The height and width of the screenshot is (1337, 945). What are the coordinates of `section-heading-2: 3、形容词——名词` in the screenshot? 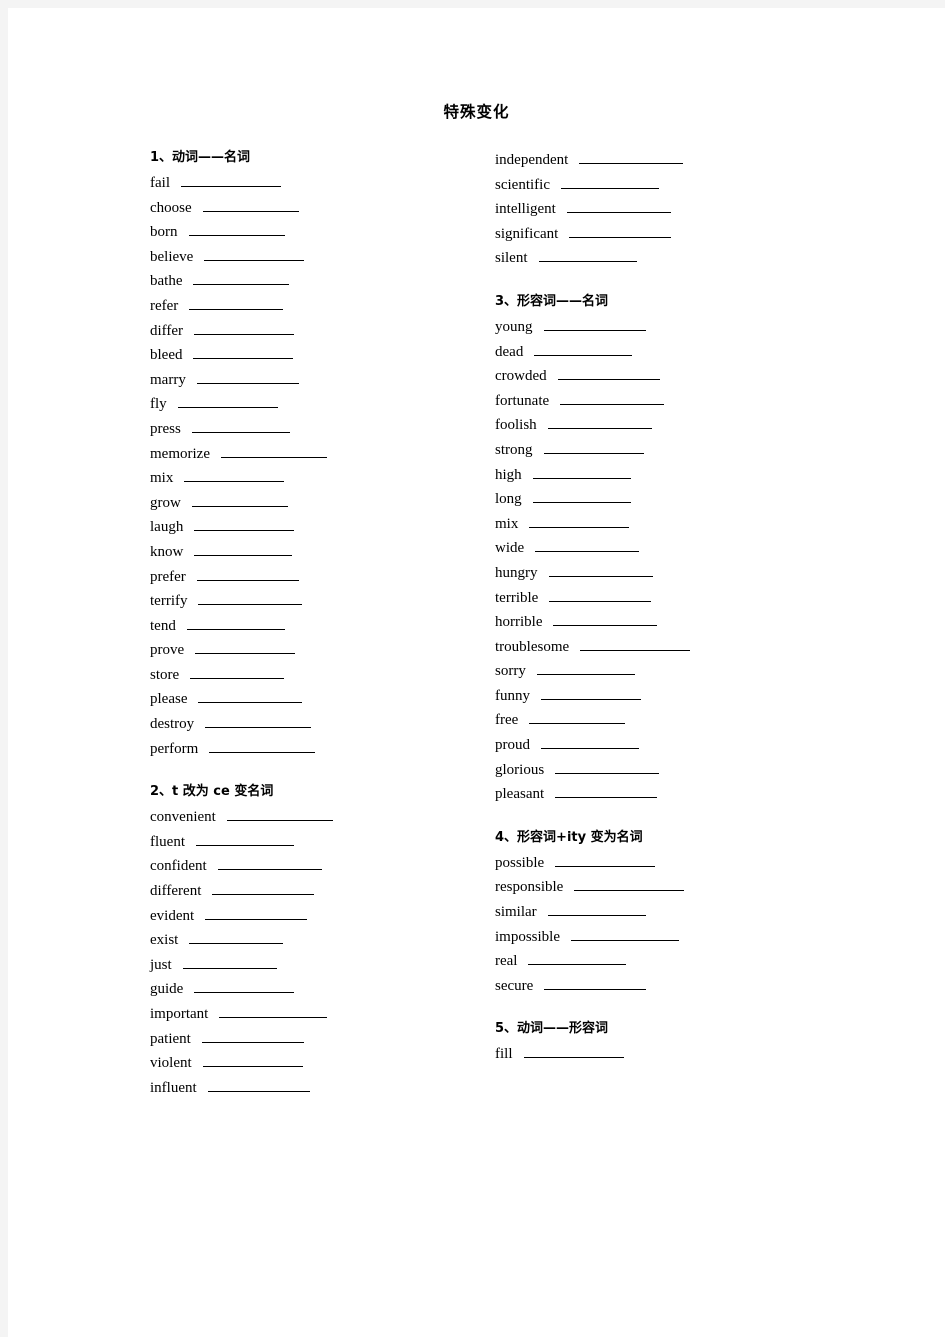 It's located at (552, 301).